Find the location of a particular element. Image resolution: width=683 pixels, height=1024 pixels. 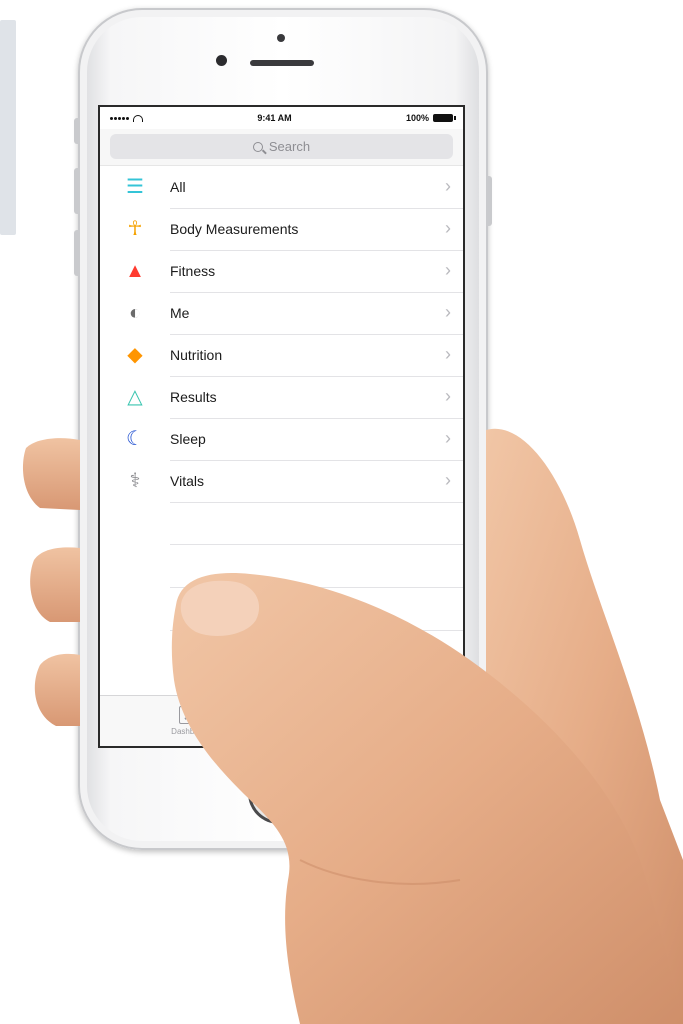

health-data-icon is located at coordinates (372, 715).